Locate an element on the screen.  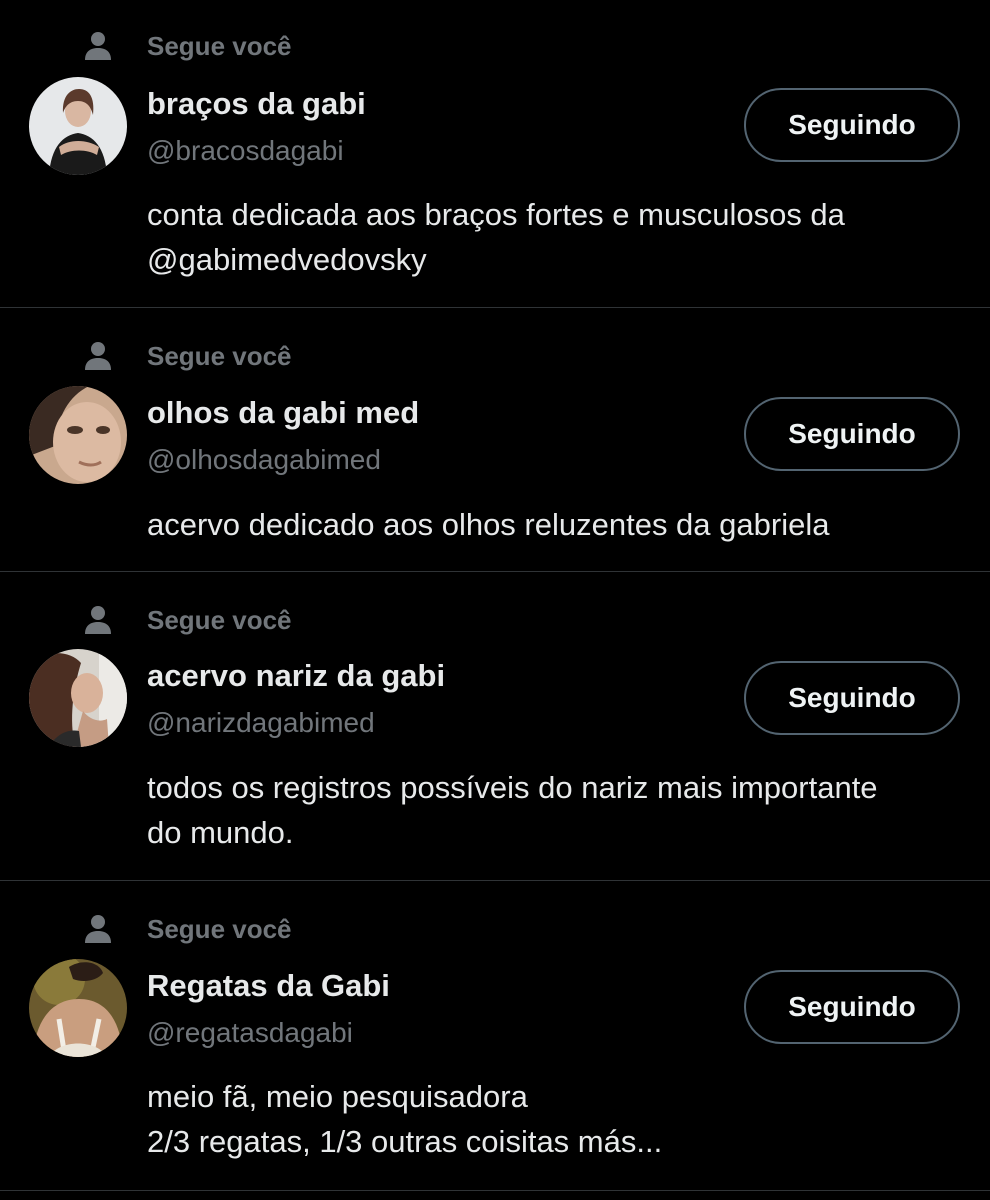
display-name: braços da gabi is located at coordinates (256, 104).